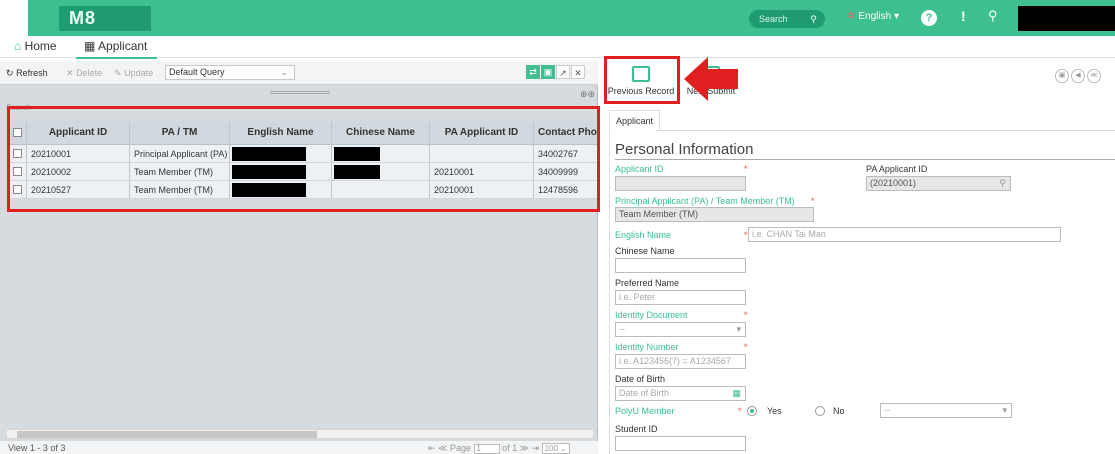 The height and width of the screenshot is (454, 1115). I want to click on english-name-input: i.e. CHAN Tai Man, so click(904, 234).